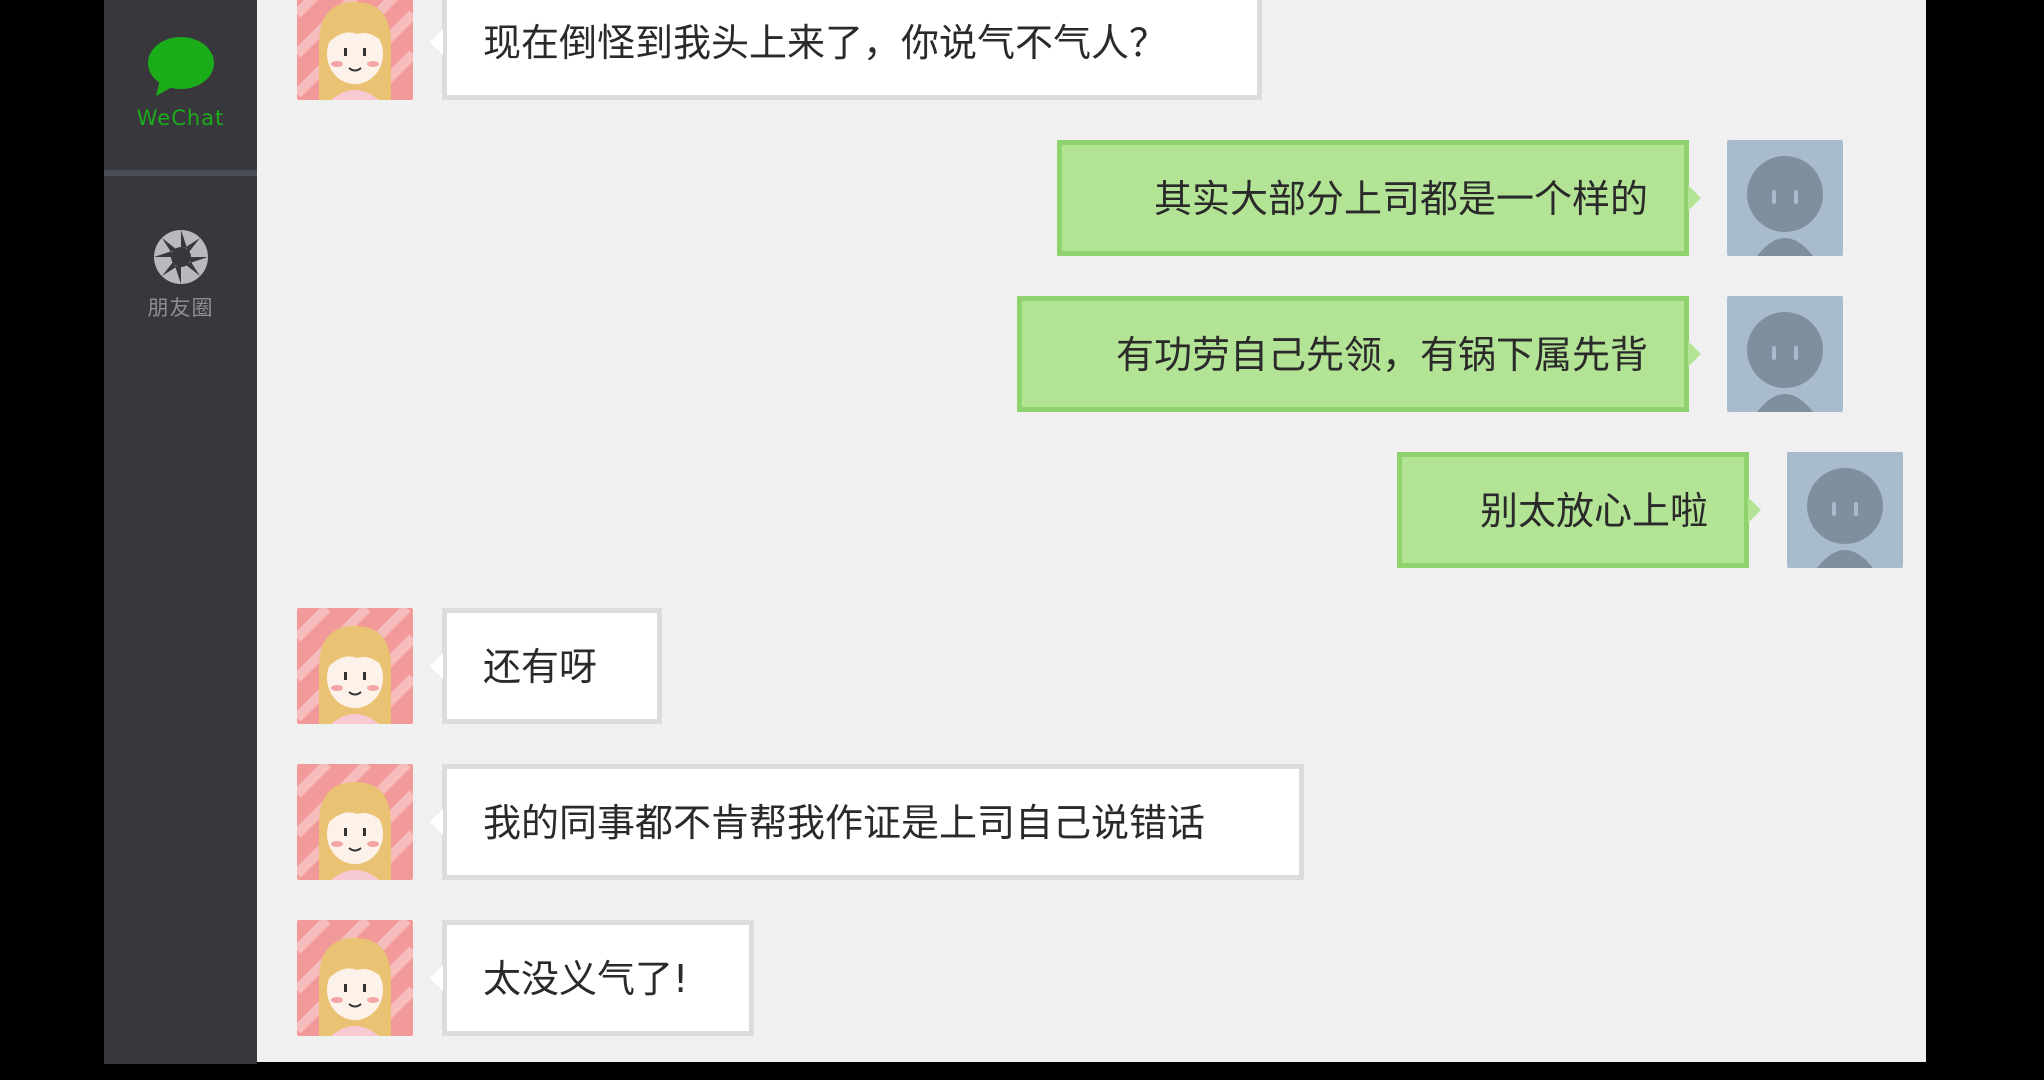 The height and width of the screenshot is (1080, 2044). Describe the element at coordinates (180, 532) in the screenshot. I see `sidebar: WeChat 朋友圈` at that location.